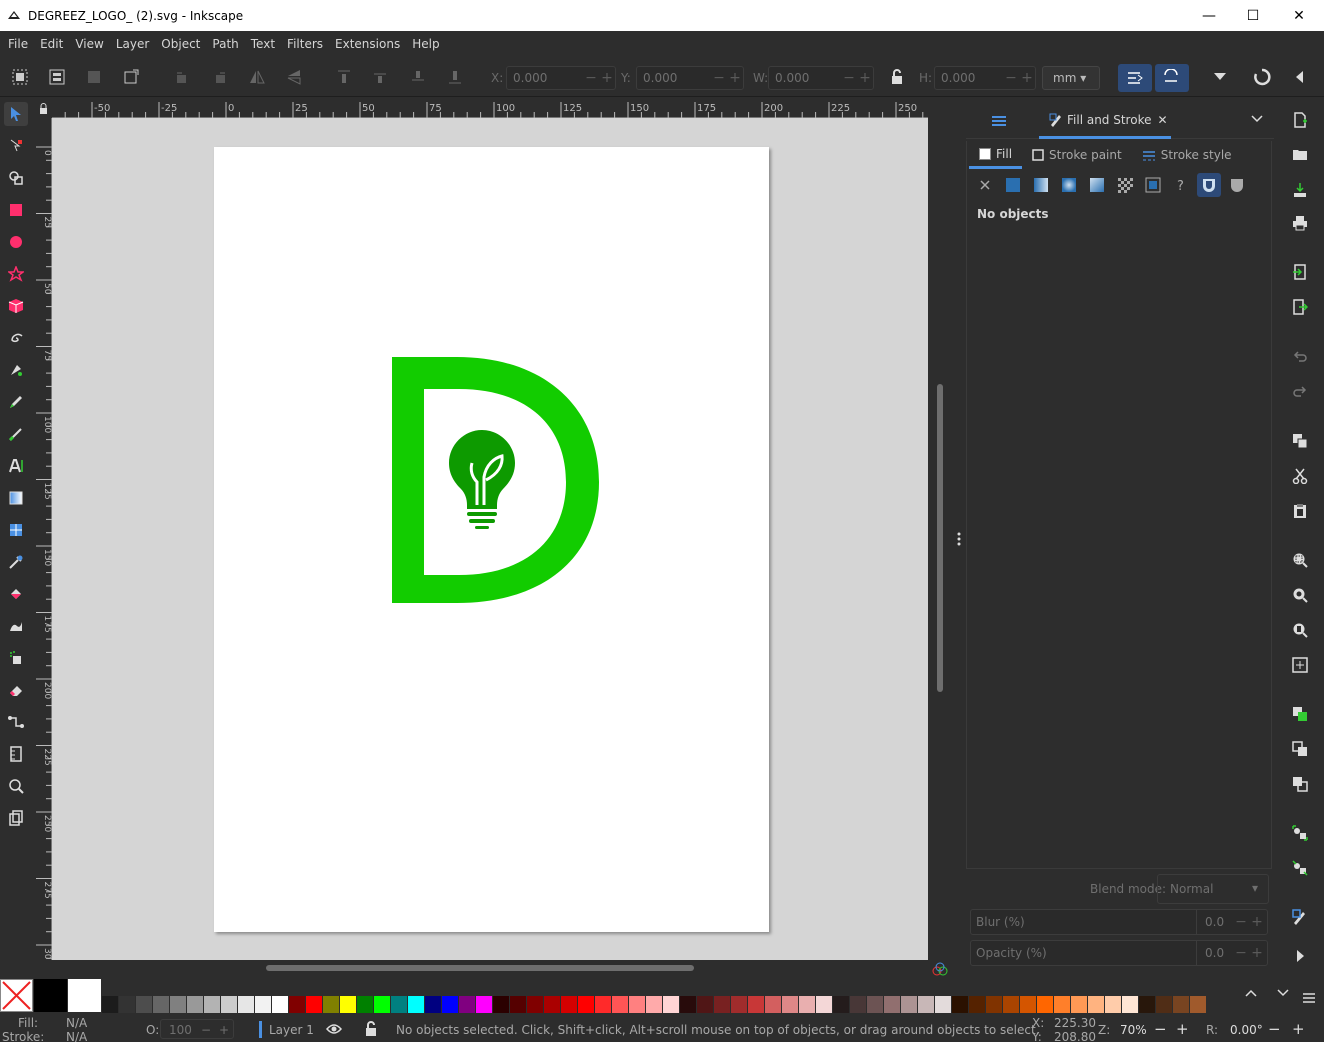  I want to click on palette-menu-icon, so click(1309, 999).